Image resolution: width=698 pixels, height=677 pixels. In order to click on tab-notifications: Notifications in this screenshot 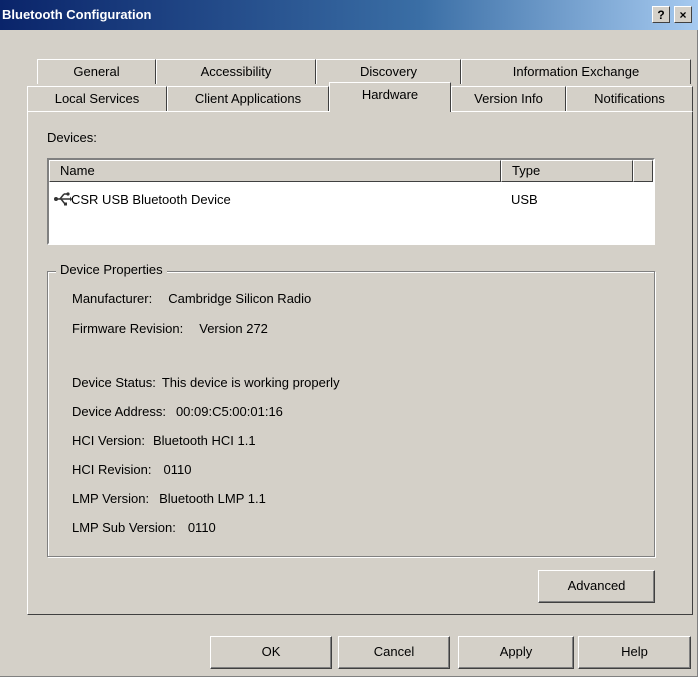, I will do `click(629, 98)`.